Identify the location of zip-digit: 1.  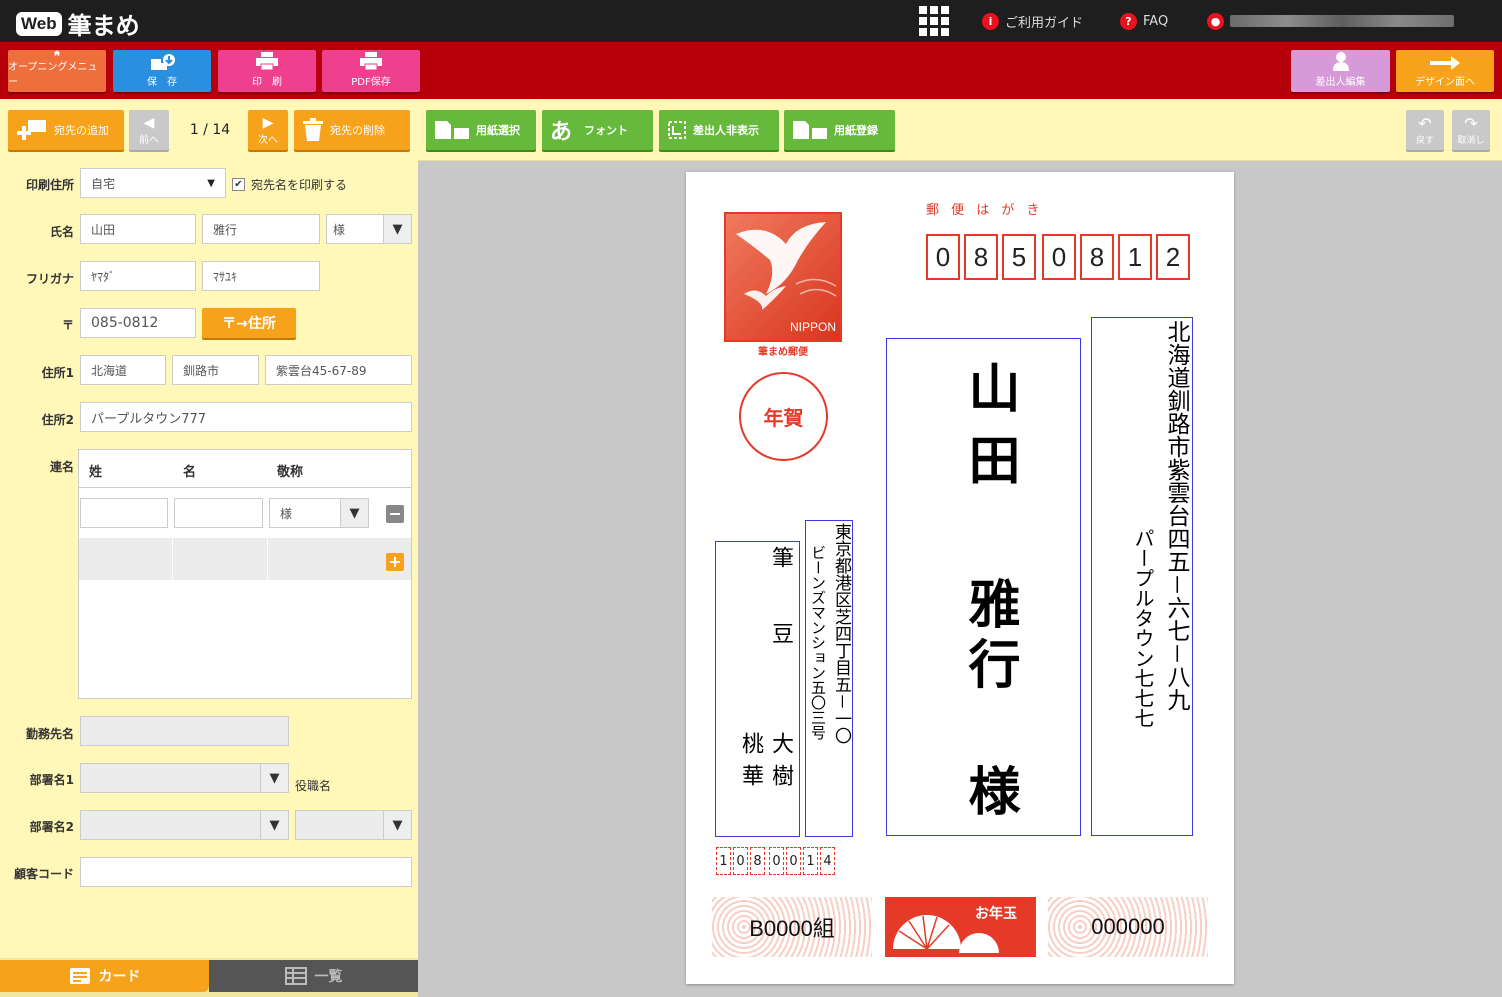
(1135, 257).